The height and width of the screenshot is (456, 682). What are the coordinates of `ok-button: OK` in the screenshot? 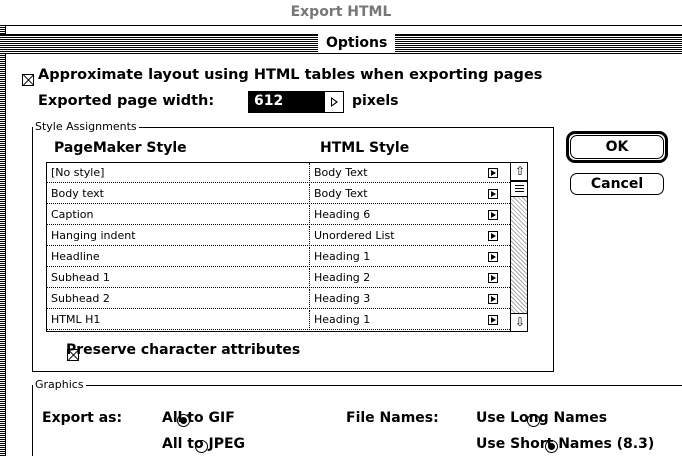 It's located at (617, 147).